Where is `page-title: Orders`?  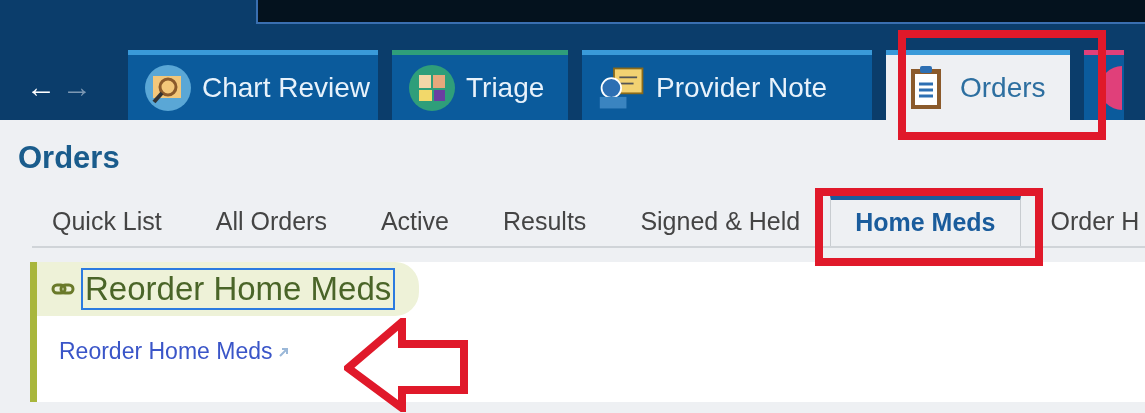
page-title: Orders is located at coordinates (69, 158).